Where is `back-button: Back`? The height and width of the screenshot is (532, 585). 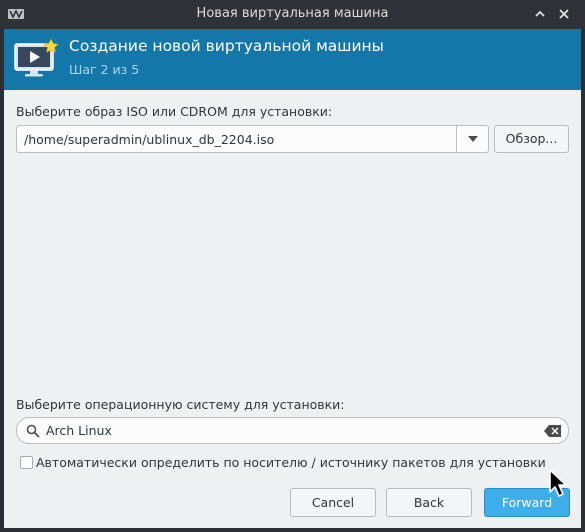
back-button: Back is located at coordinates (429, 502).